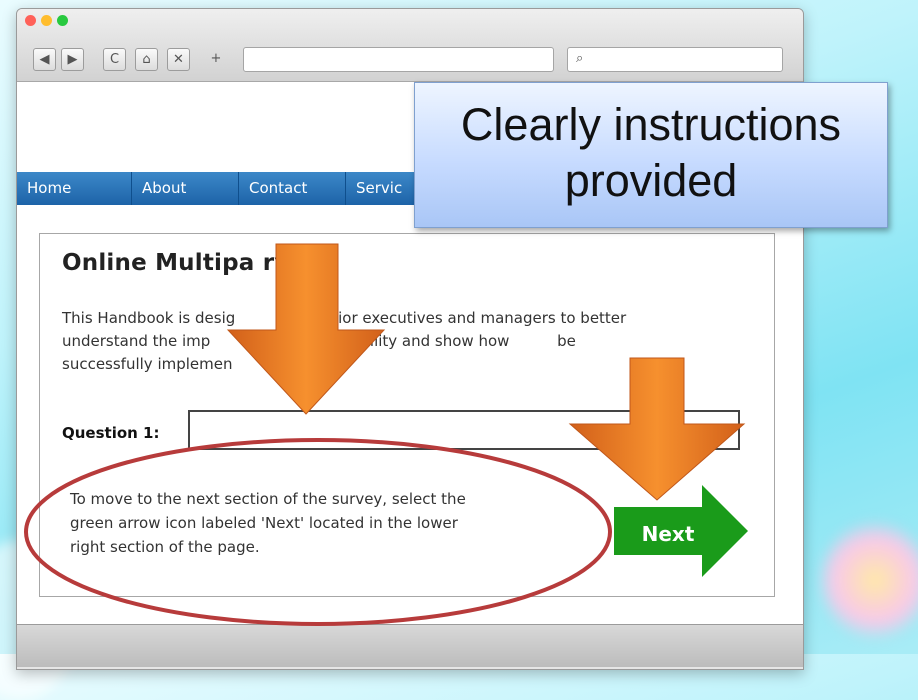 The height and width of the screenshot is (700, 918). Describe the element at coordinates (147, 364) in the screenshot. I see `intro-line-3: successfully implemen` at that location.